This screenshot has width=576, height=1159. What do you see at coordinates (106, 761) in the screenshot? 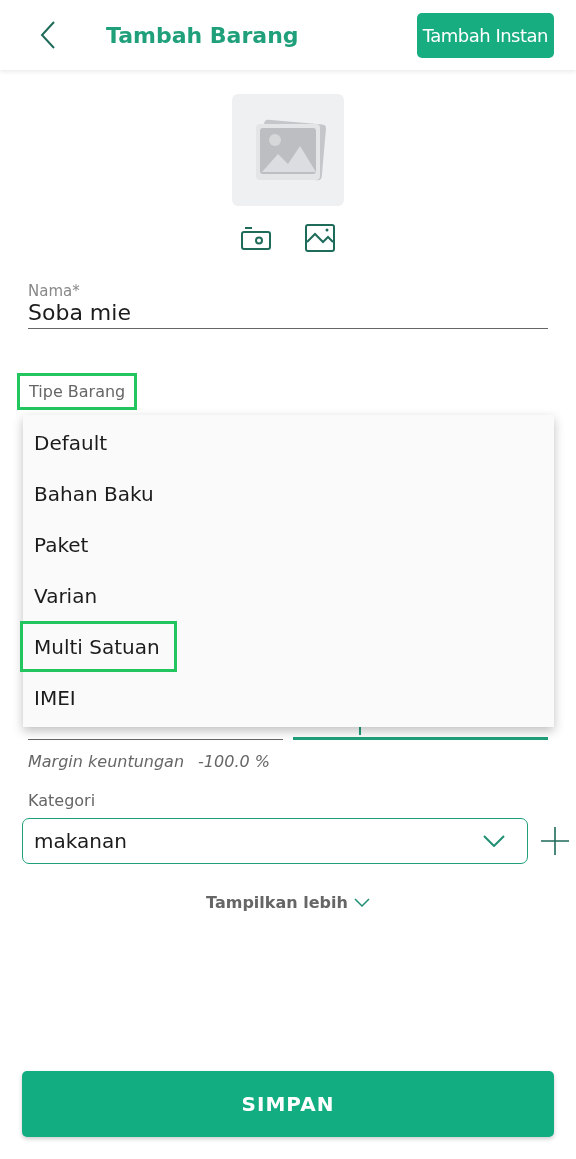
I see `margin-label: Margin keuntungan` at bounding box center [106, 761].